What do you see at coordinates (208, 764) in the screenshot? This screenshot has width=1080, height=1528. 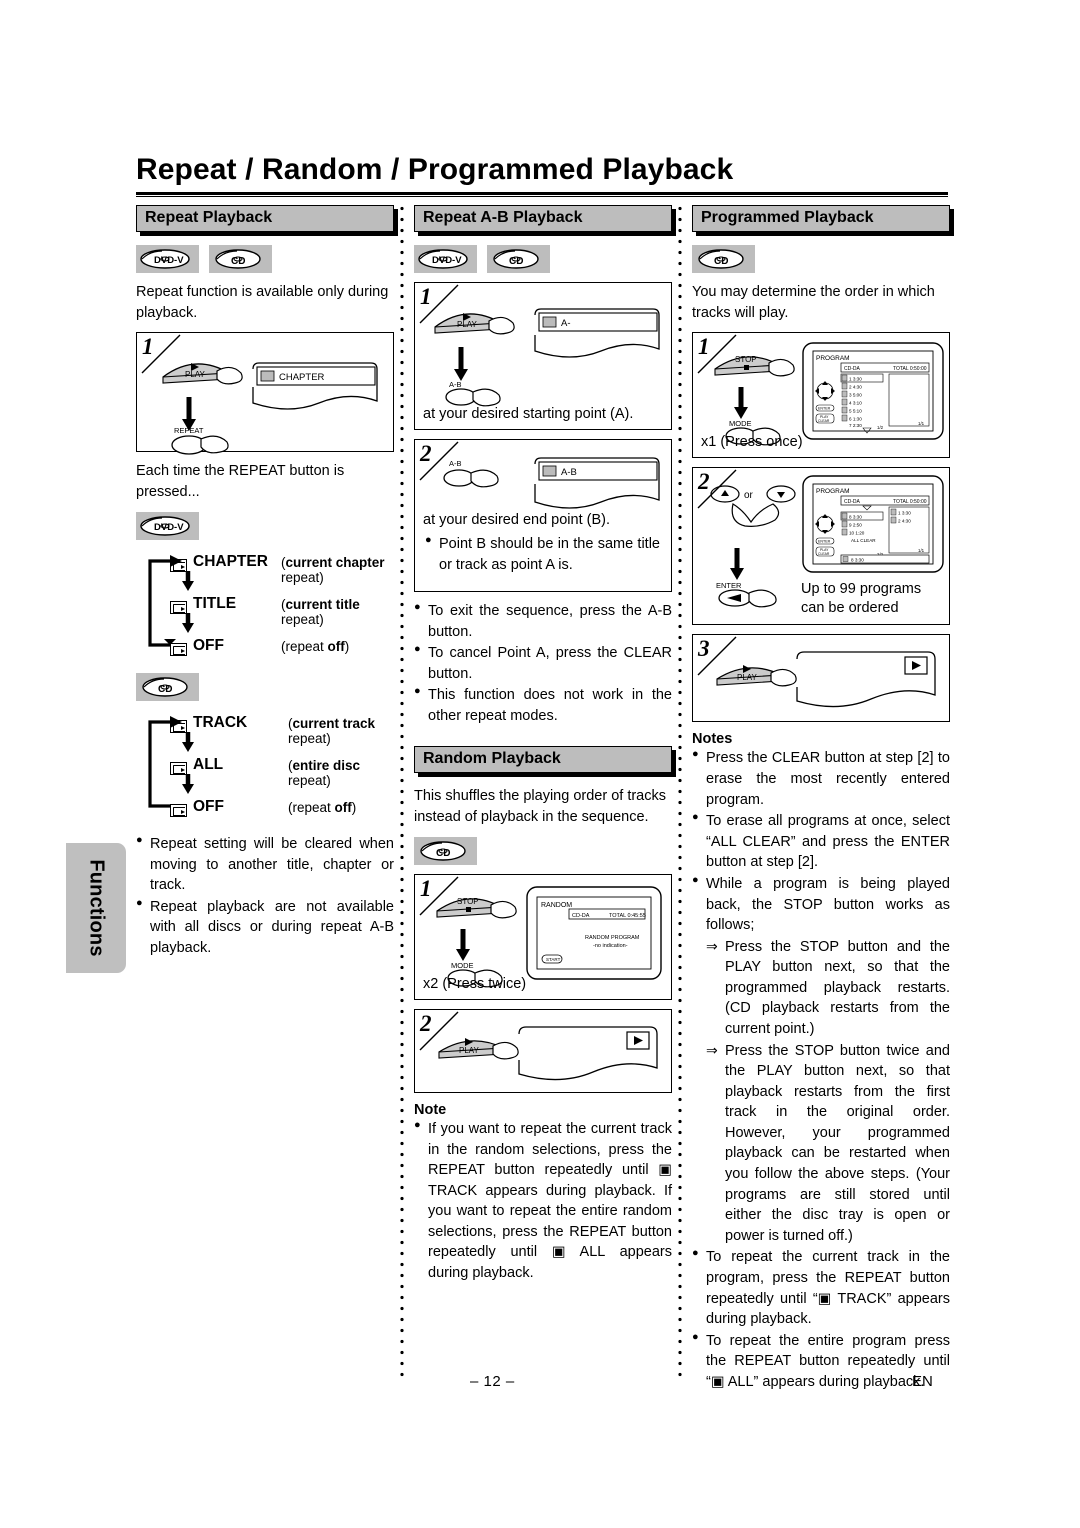 I see `cd-mode-1-name: ALL` at bounding box center [208, 764].